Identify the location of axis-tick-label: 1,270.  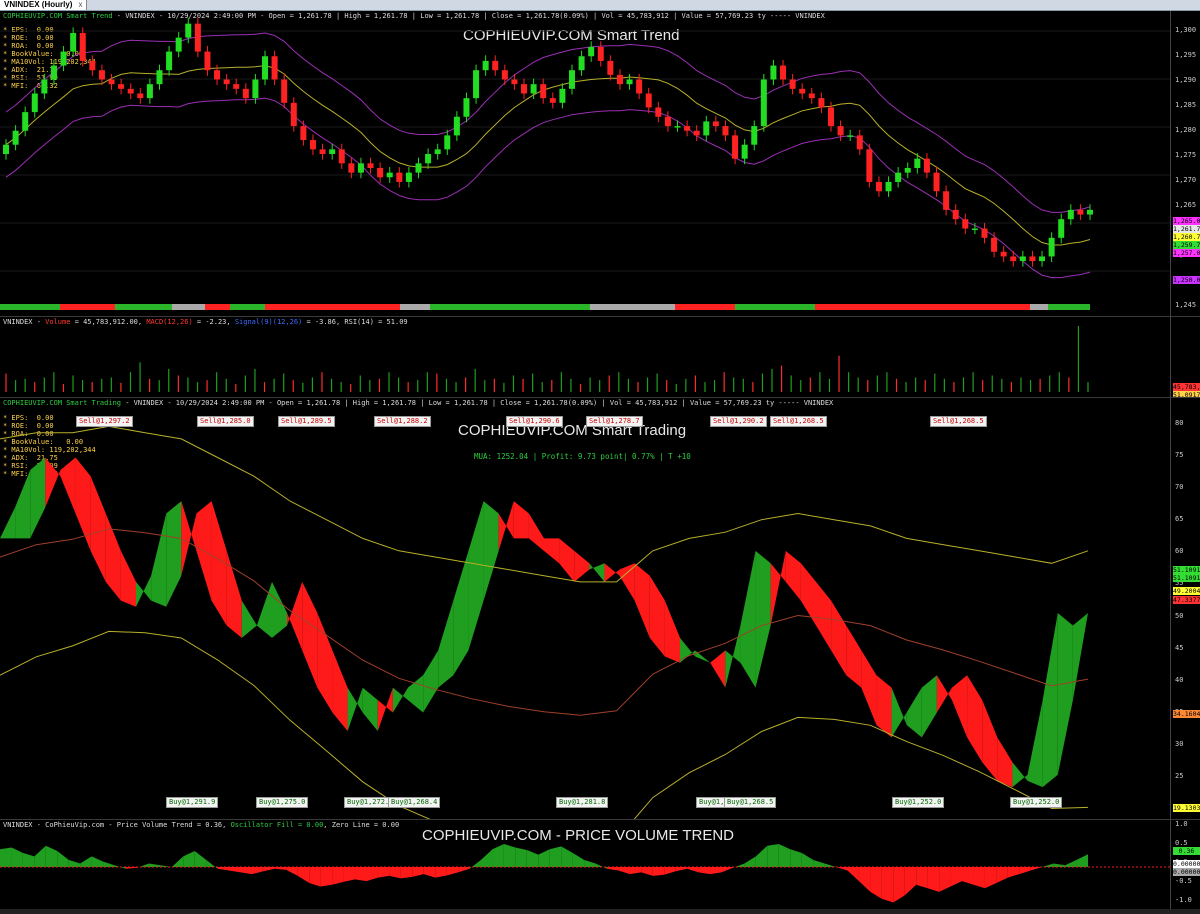
(1186, 180).